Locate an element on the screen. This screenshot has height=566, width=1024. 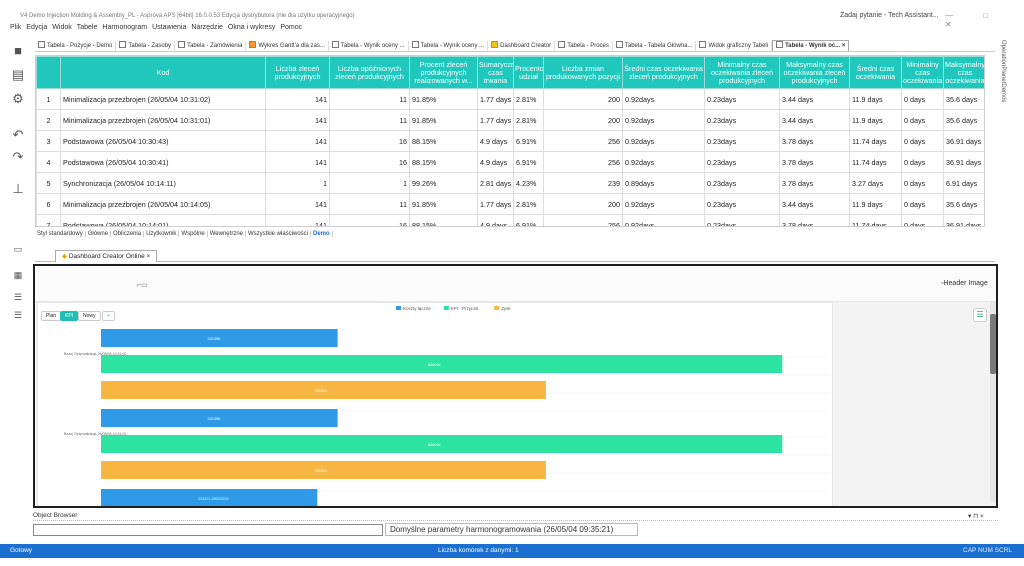
document-tab: Dashboard Creator is located at coordinates (522, 46).